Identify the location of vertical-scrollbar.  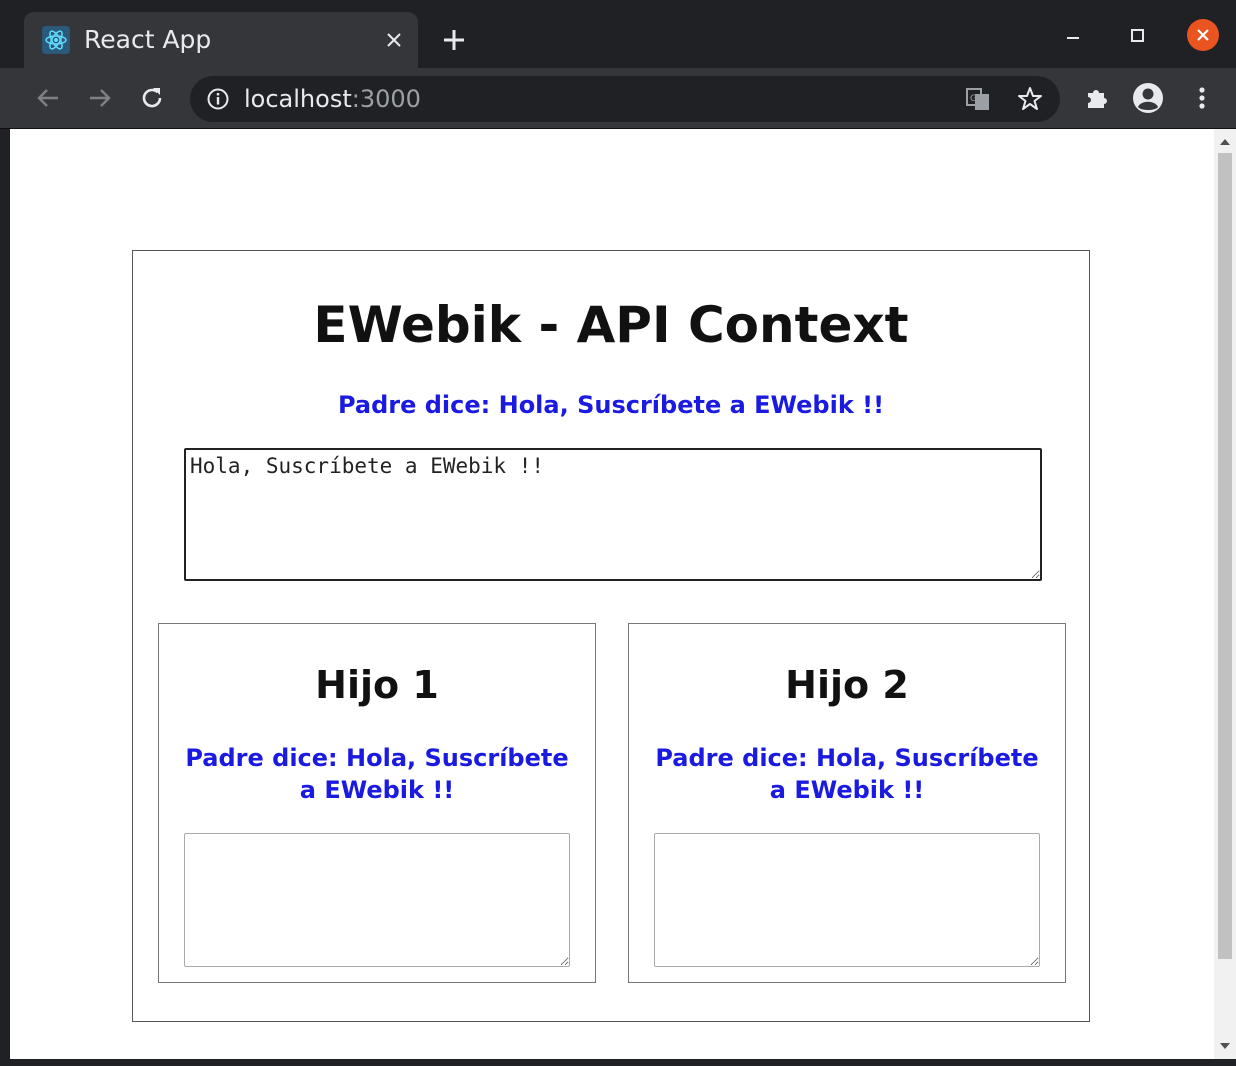
(1225, 594).